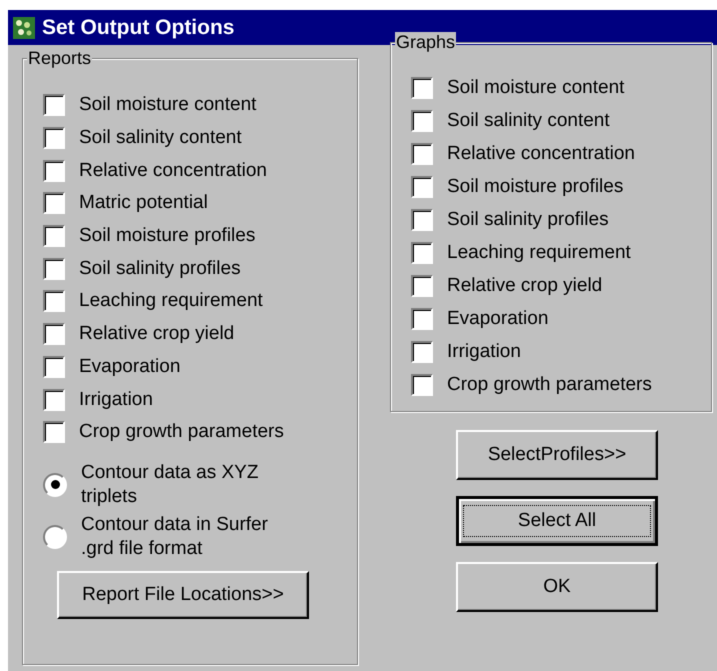 This screenshot has width=717, height=671. I want to click on app-icon, so click(24, 28).